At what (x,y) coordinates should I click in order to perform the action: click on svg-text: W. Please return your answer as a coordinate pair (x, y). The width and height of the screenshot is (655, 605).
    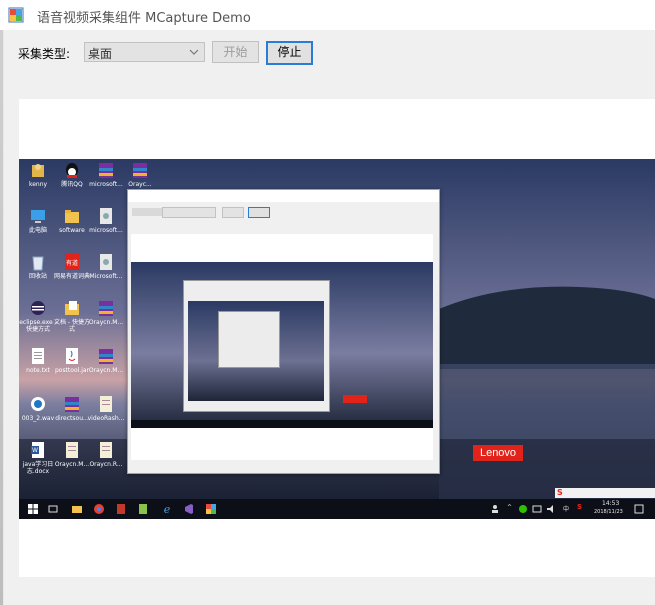
    Looking at the image, I should click on (35, 450).